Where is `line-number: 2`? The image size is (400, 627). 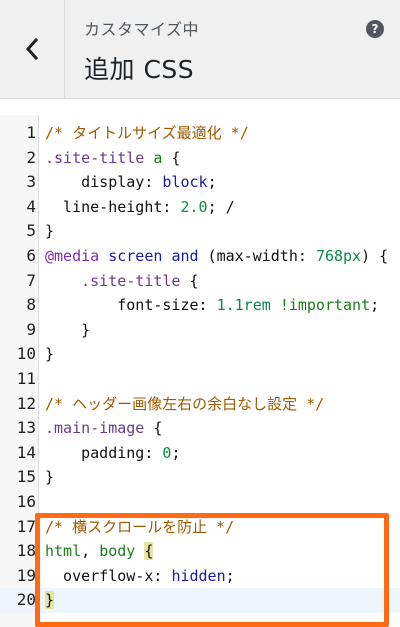
line-number: 2 is located at coordinates (31, 157).